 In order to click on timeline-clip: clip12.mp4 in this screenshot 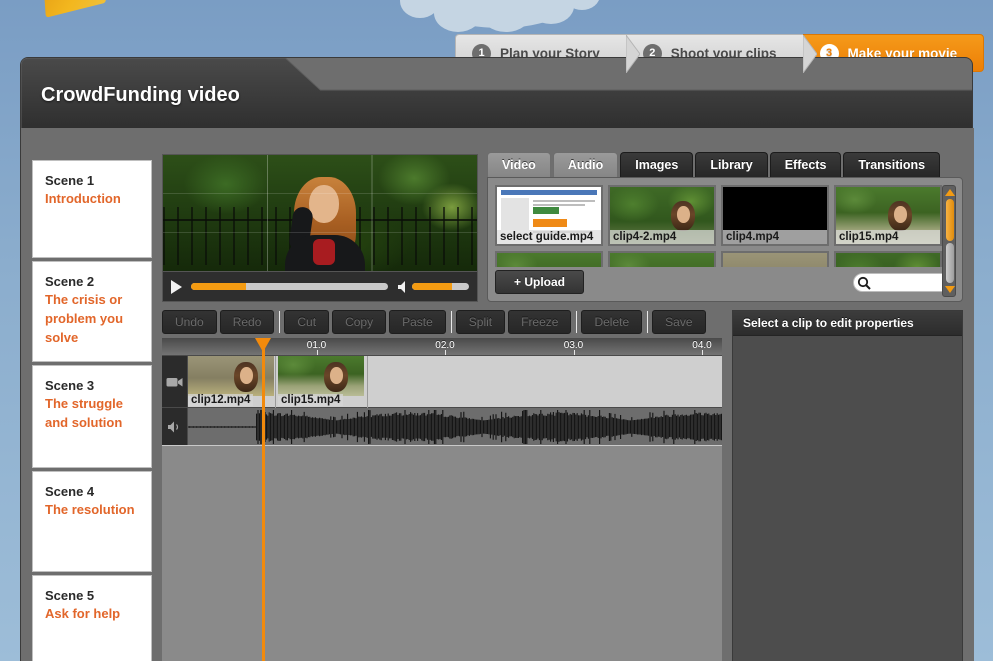, I will do `click(232, 382)`.